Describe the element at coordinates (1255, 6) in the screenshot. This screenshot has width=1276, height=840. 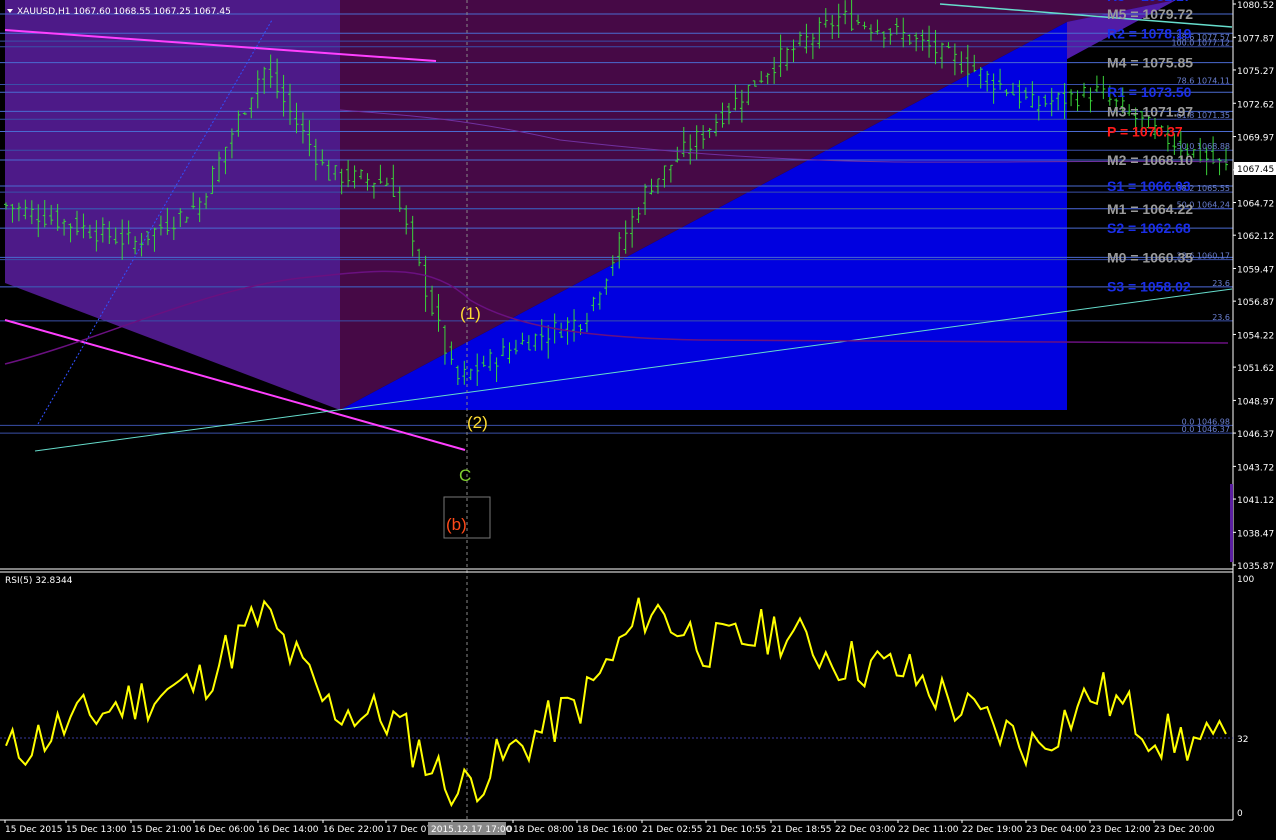
I see `price-tick-label: 1080.52` at that location.